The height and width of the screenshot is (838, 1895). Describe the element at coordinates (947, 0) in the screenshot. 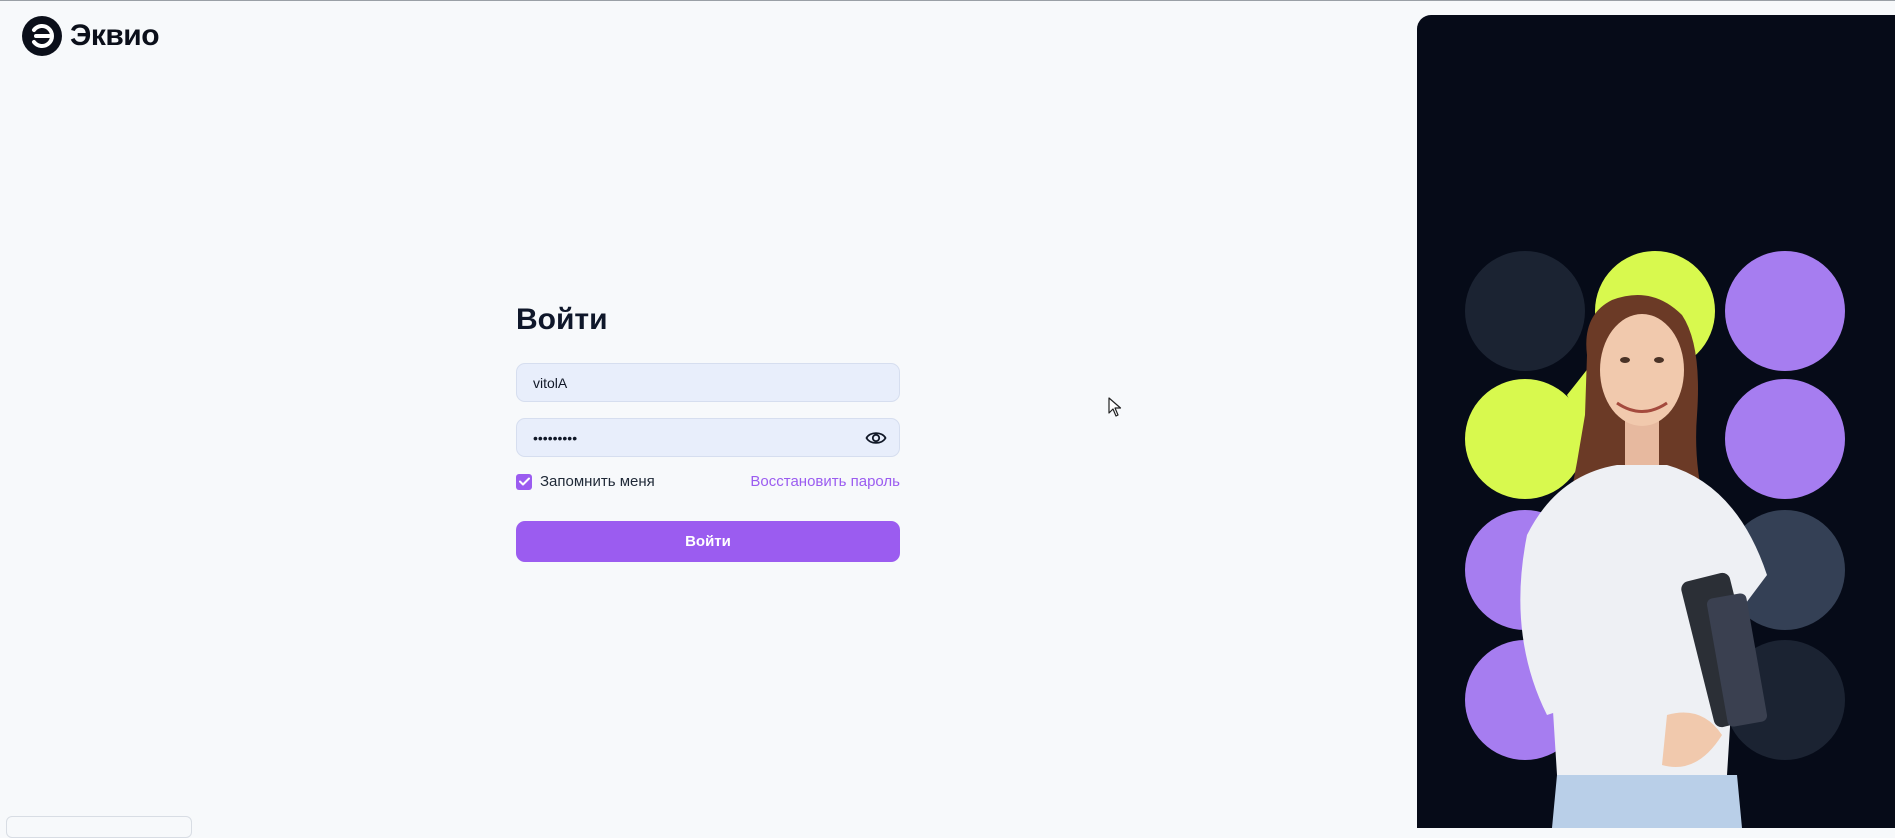

I see `window-top-border` at that location.